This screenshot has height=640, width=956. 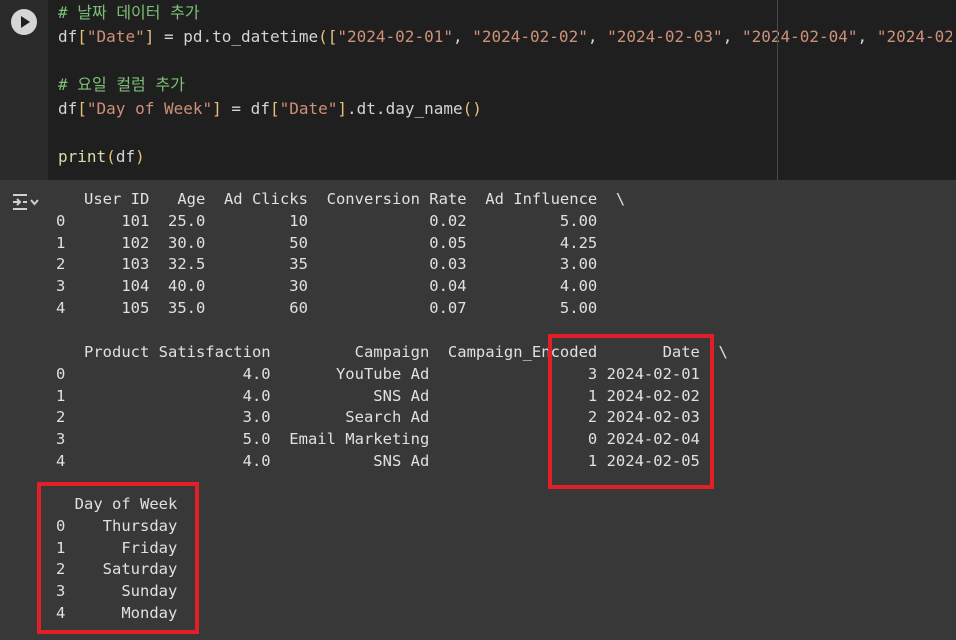 What do you see at coordinates (24, 22) in the screenshot?
I see `run-cell-button` at bounding box center [24, 22].